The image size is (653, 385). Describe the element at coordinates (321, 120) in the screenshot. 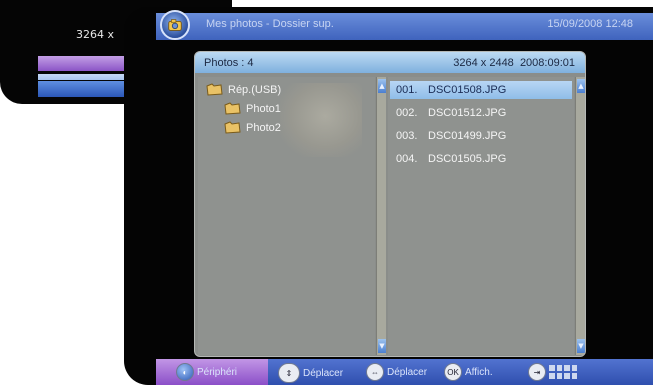

I see `photo-preview-thumbnail` at that location.